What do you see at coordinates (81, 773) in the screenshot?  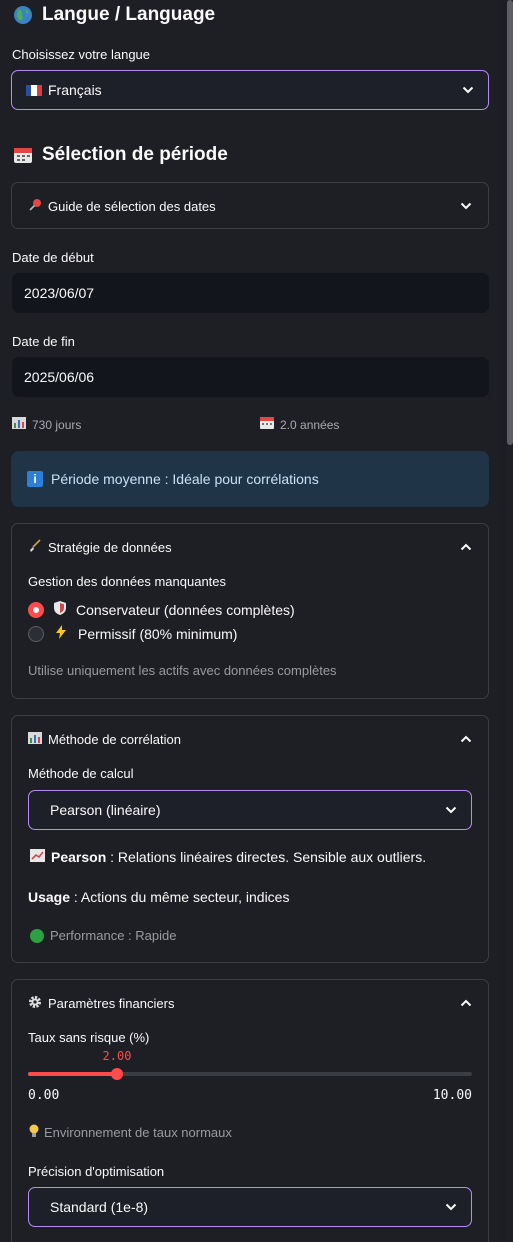 I see `calc-method-label: Méthode de calcul` at bounding box center [81, 773].